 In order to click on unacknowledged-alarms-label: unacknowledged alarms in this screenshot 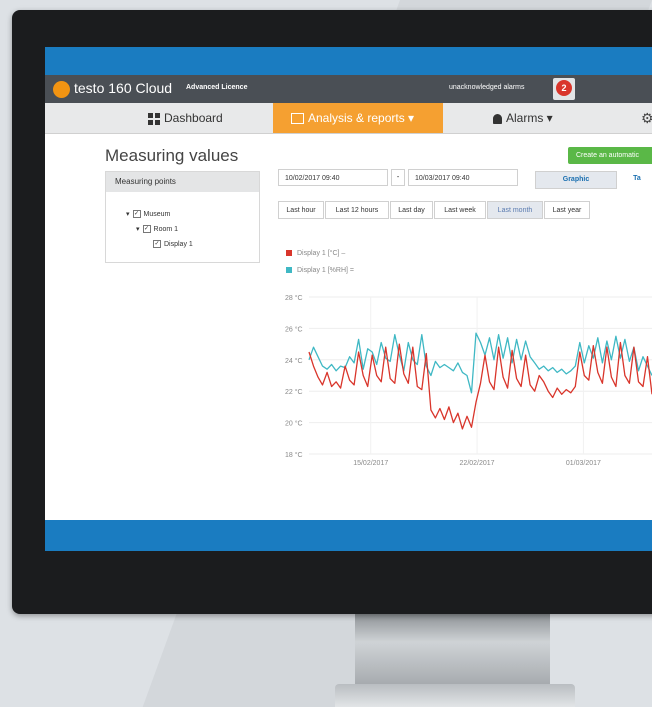, I will do `click(487, 87)`.